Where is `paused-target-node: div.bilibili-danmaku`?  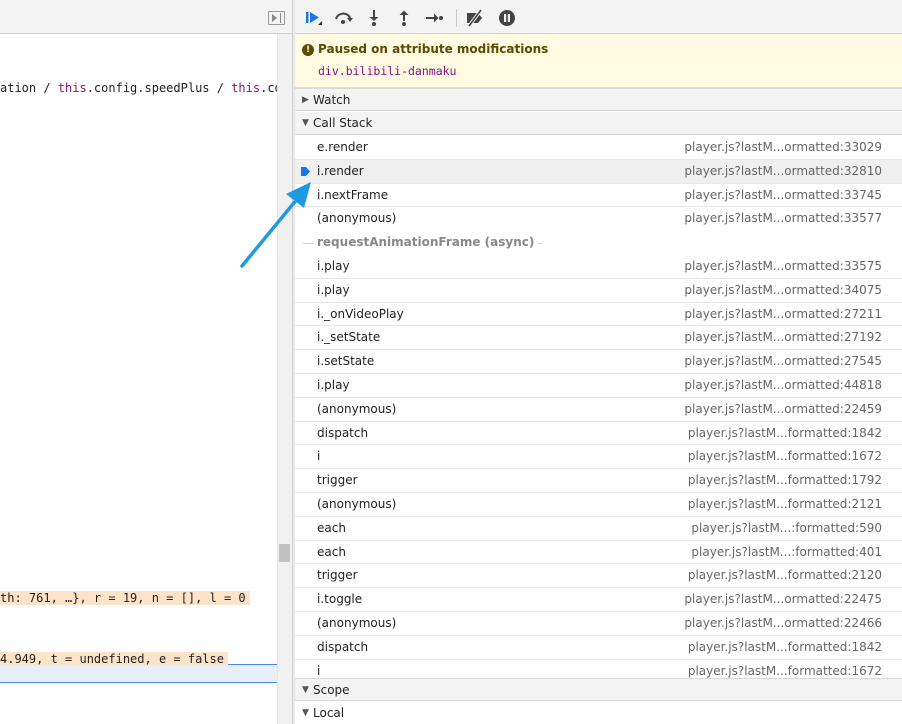
paused-target-node: div.bilibili-danmaku is located at coordinates (387, 71).